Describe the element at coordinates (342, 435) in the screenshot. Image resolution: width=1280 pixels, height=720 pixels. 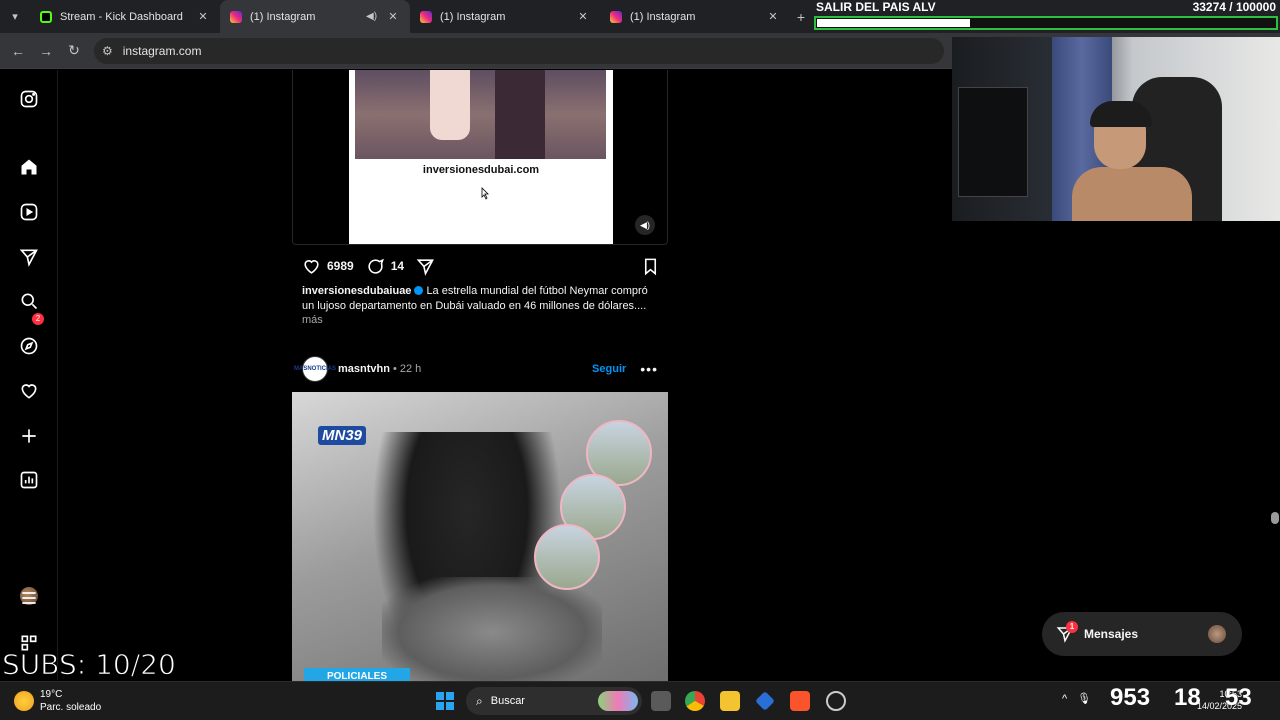
I see `brand-logo: MN39` at that location.